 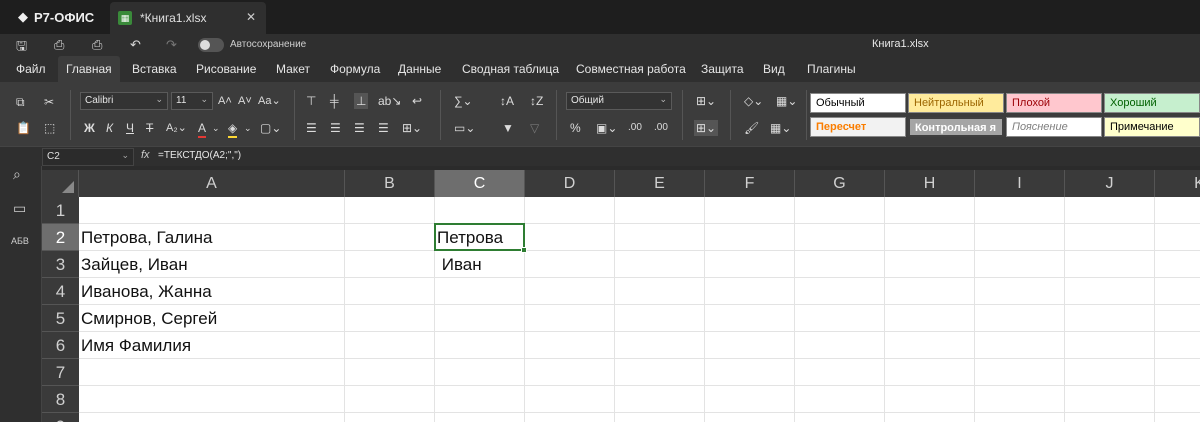 I want to click on cell-h9, so click(x=930, y=417).